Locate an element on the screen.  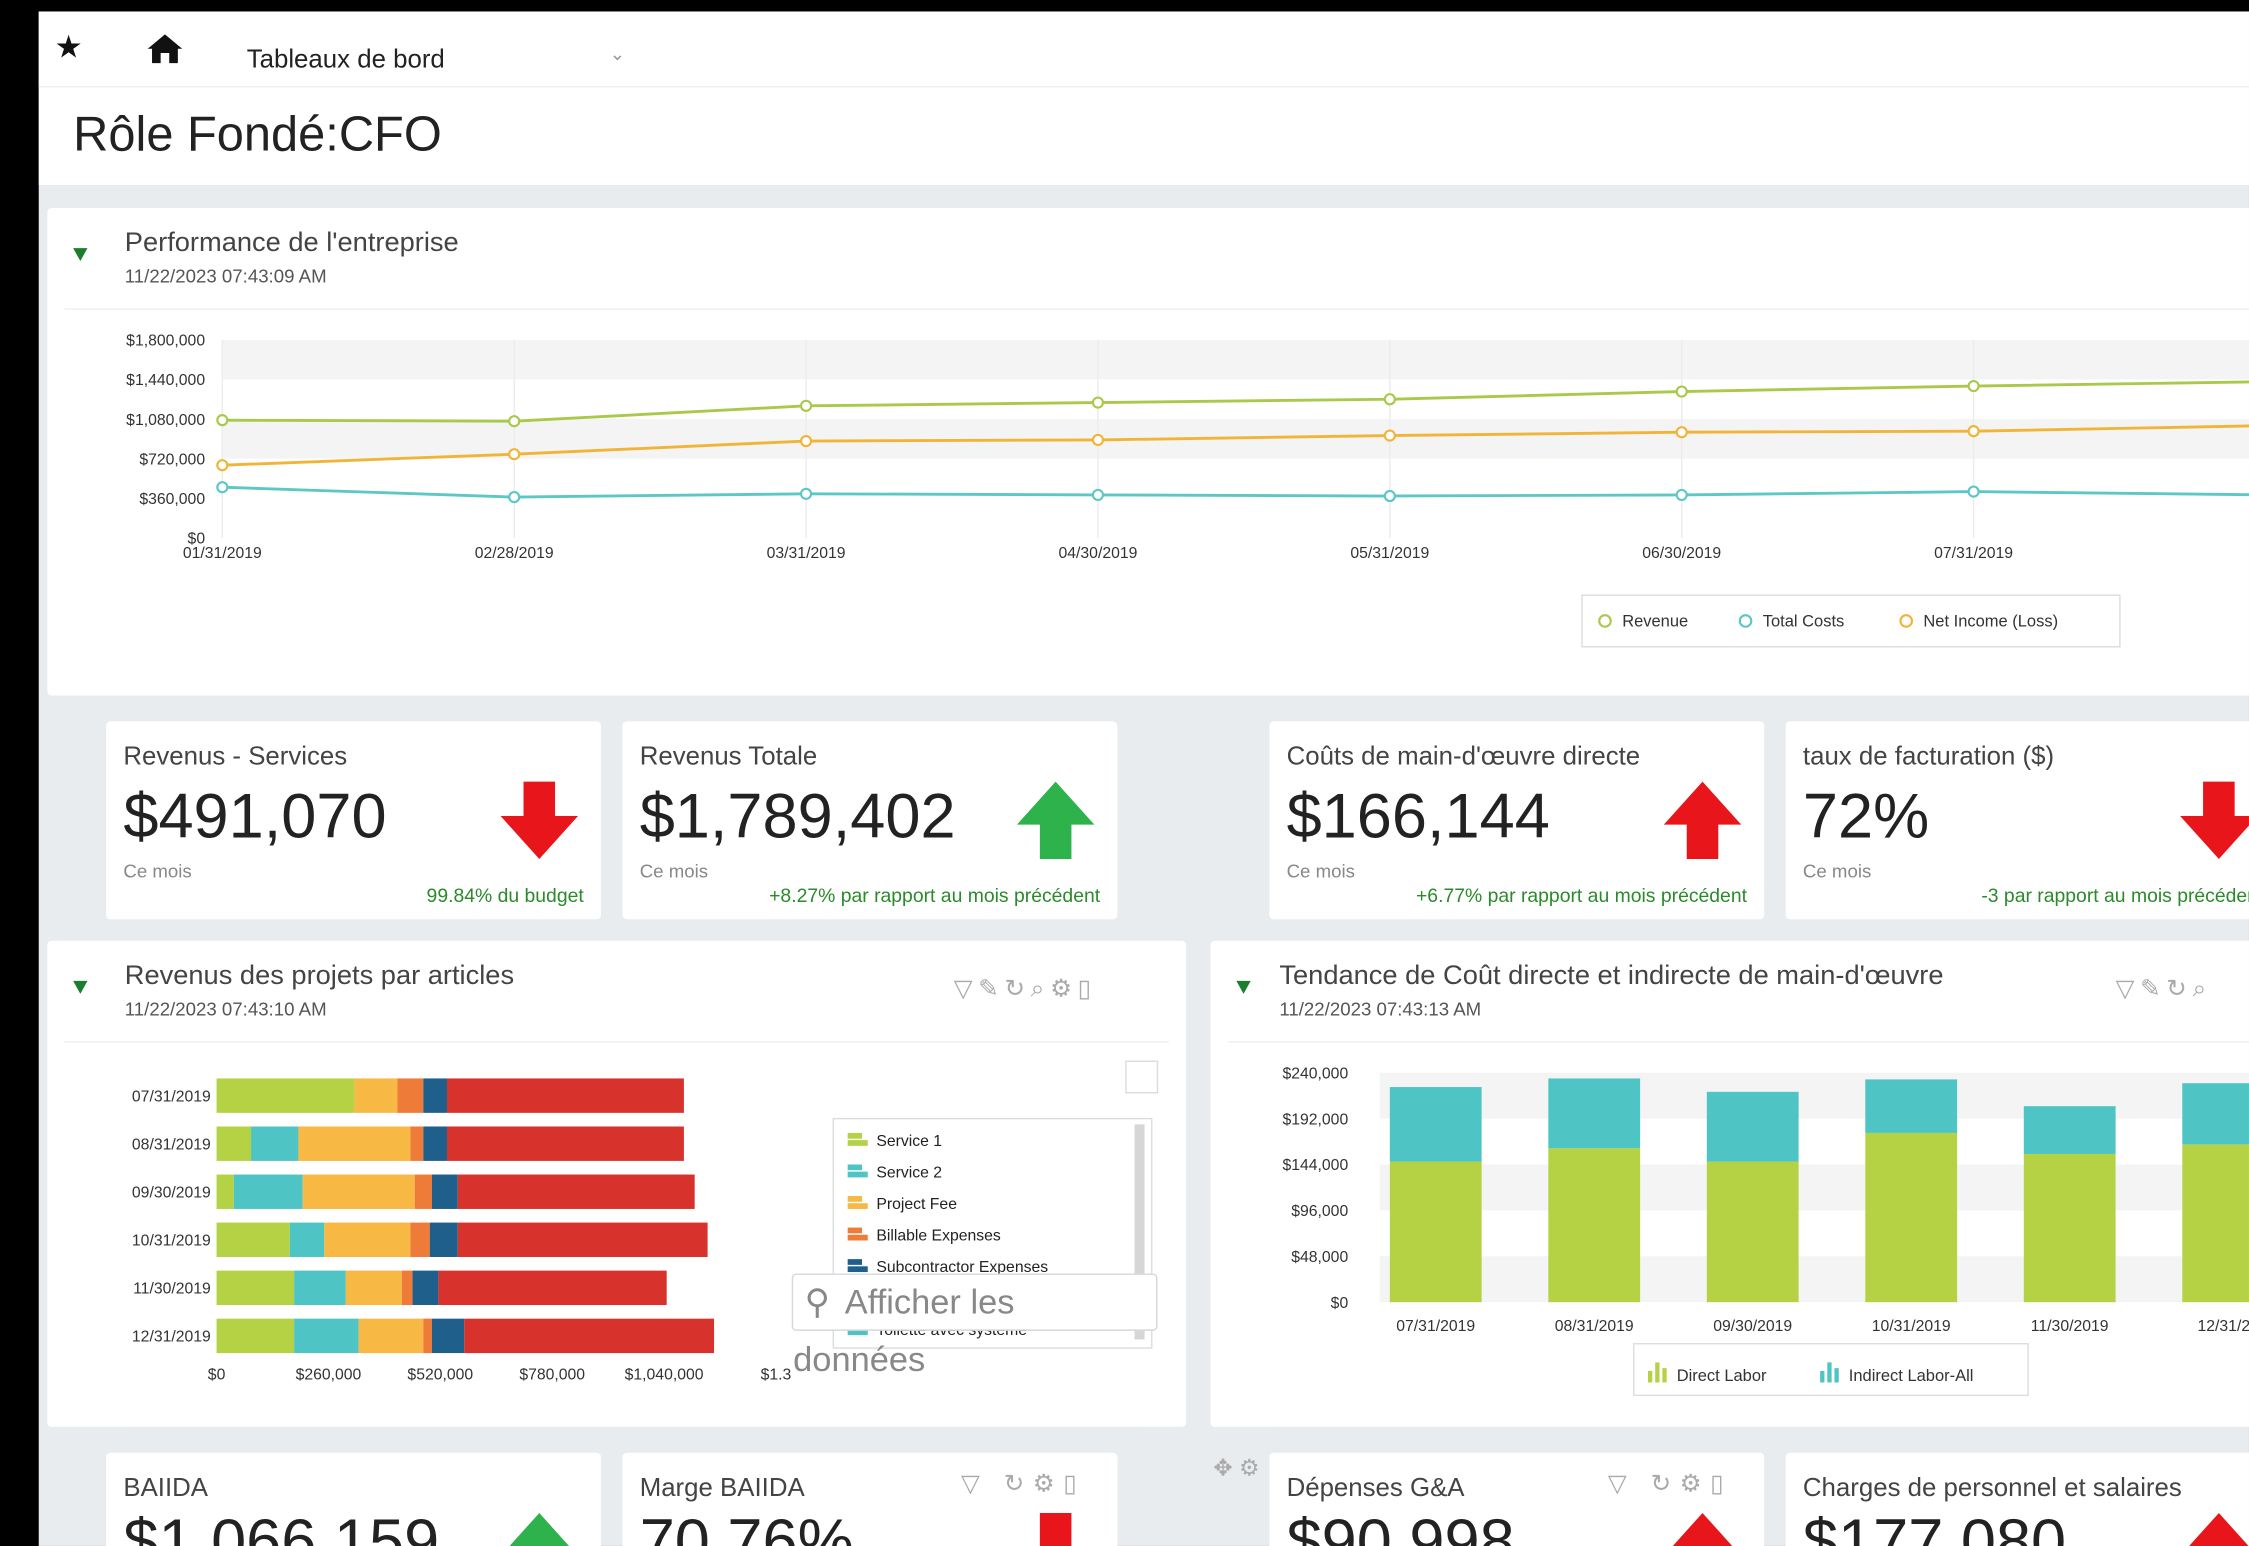
kpi-comparison: +6.77% par rapport au mois précédent is located at coordinates (1581, 895).